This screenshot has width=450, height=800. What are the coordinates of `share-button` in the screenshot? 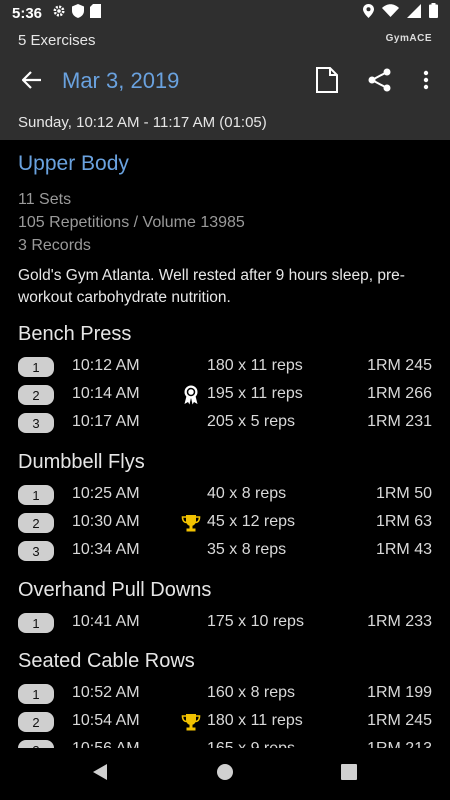 It's located at (380, 82).